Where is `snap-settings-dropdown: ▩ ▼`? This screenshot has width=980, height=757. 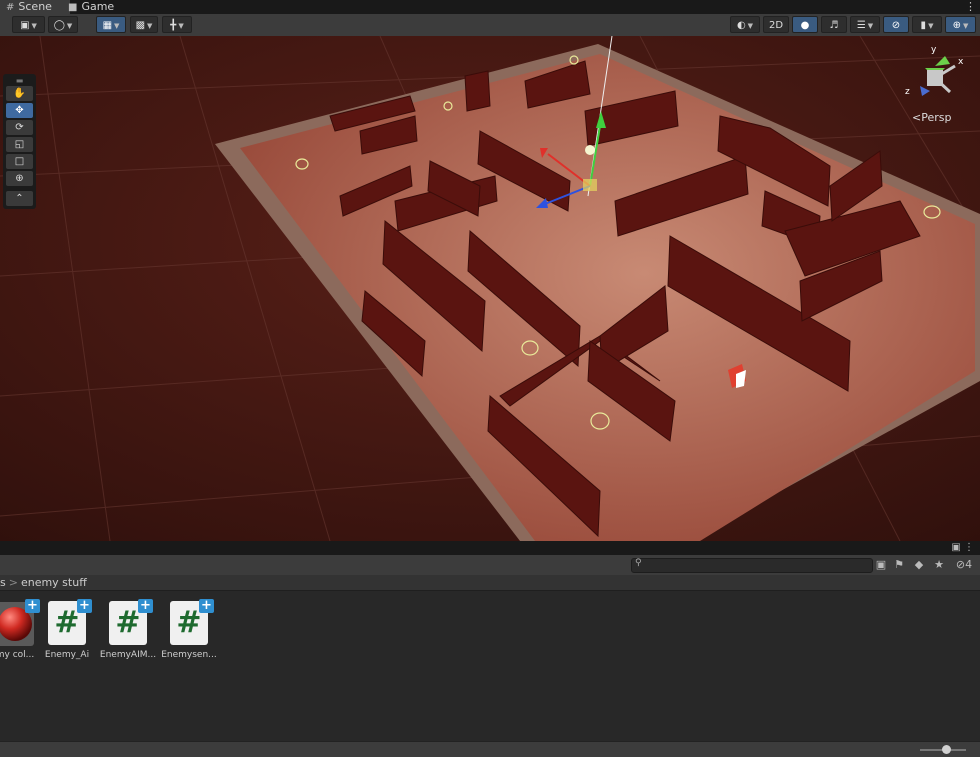
snap-settings-dropdown: ▩ ▼ is located at coordinates (144, 24).